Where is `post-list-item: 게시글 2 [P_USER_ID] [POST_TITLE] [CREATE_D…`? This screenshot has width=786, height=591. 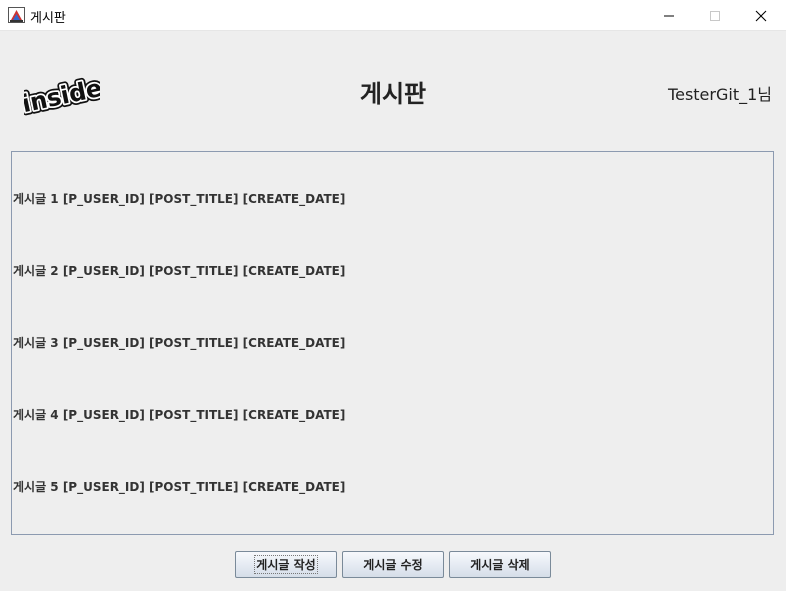
post-list-item: 게시글 2 [P_USER_ID] [POST_TITLE] [CREATE_D… is located at coordinates (179, 271).